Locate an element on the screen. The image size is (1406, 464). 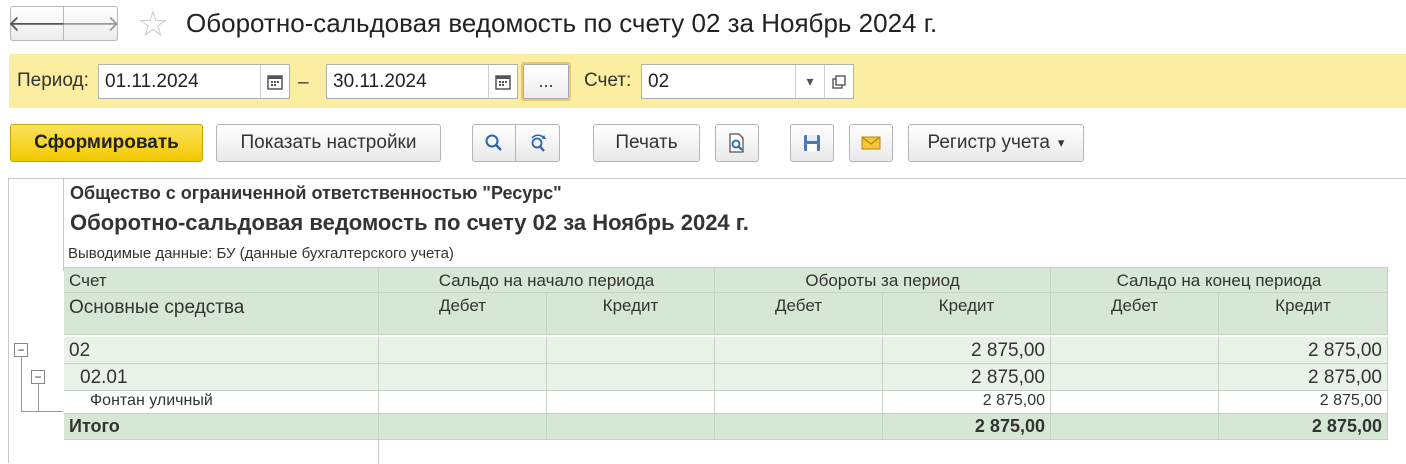
header-end-debit: Дебет is located at coordinates (1135, 314).